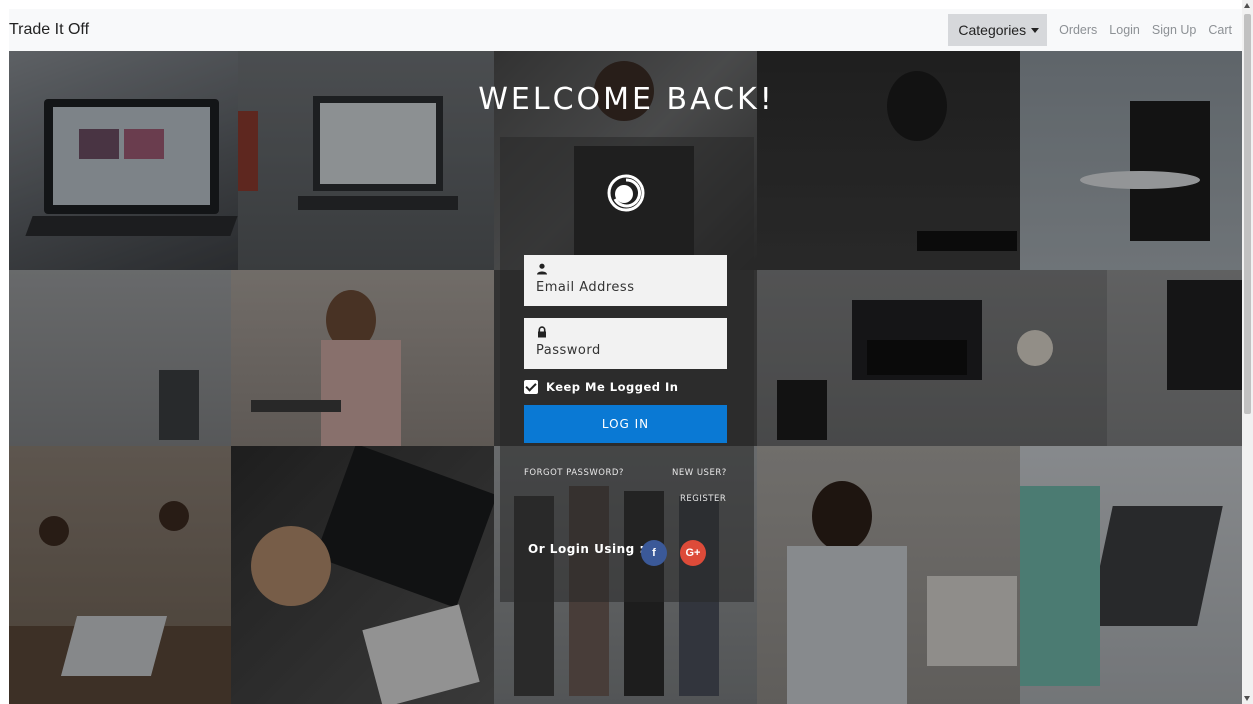 The image size is (1253, 704). What do you see at coordinates (1124, 30) in the screenshot?
I see `nav-link-login: Login` at bounding box center [1124, 30].